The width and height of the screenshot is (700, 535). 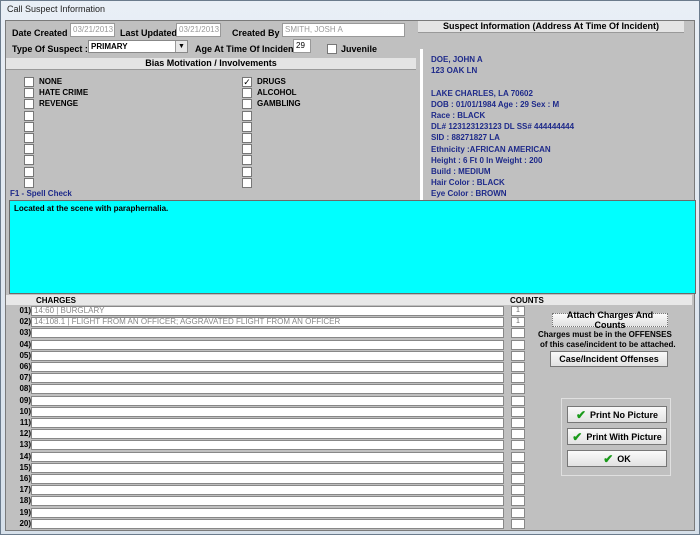 I want to click on case-incident-offenses-button: Case/Incident Offenses, so click(x=609, y=359).